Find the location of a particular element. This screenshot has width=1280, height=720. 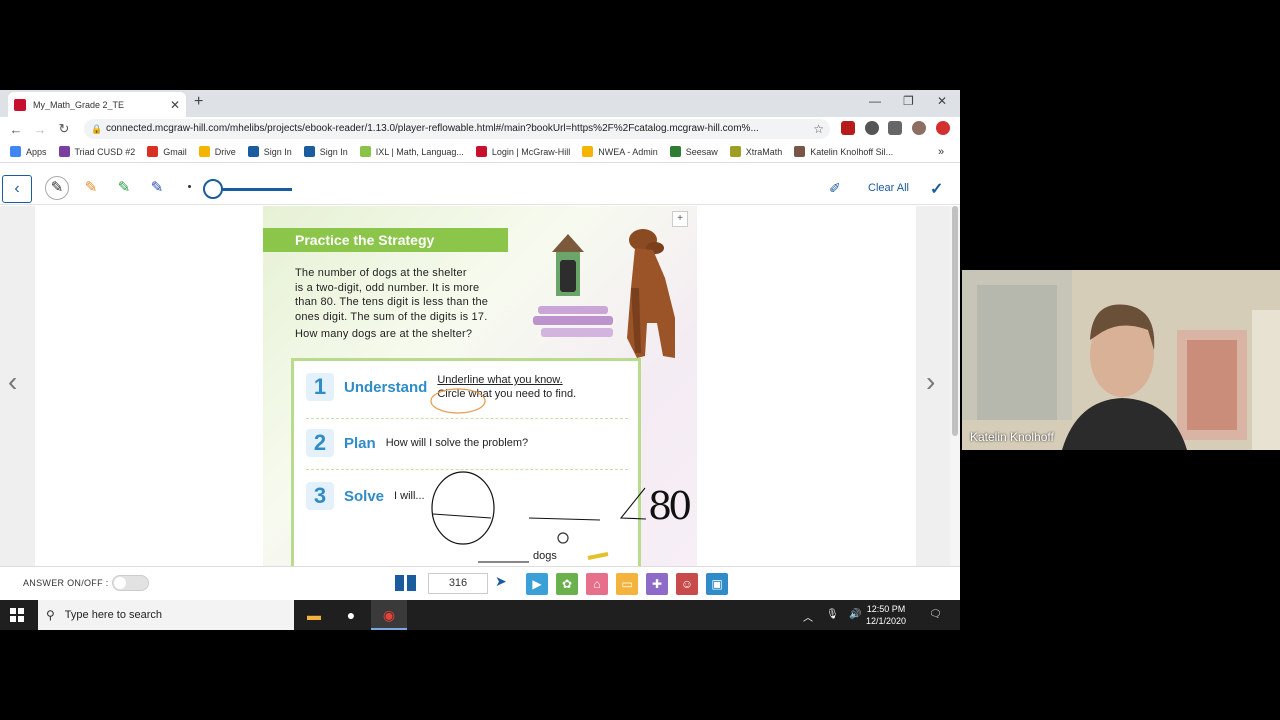

clear-all-button: Clear All is located at coordinates (888, 188).